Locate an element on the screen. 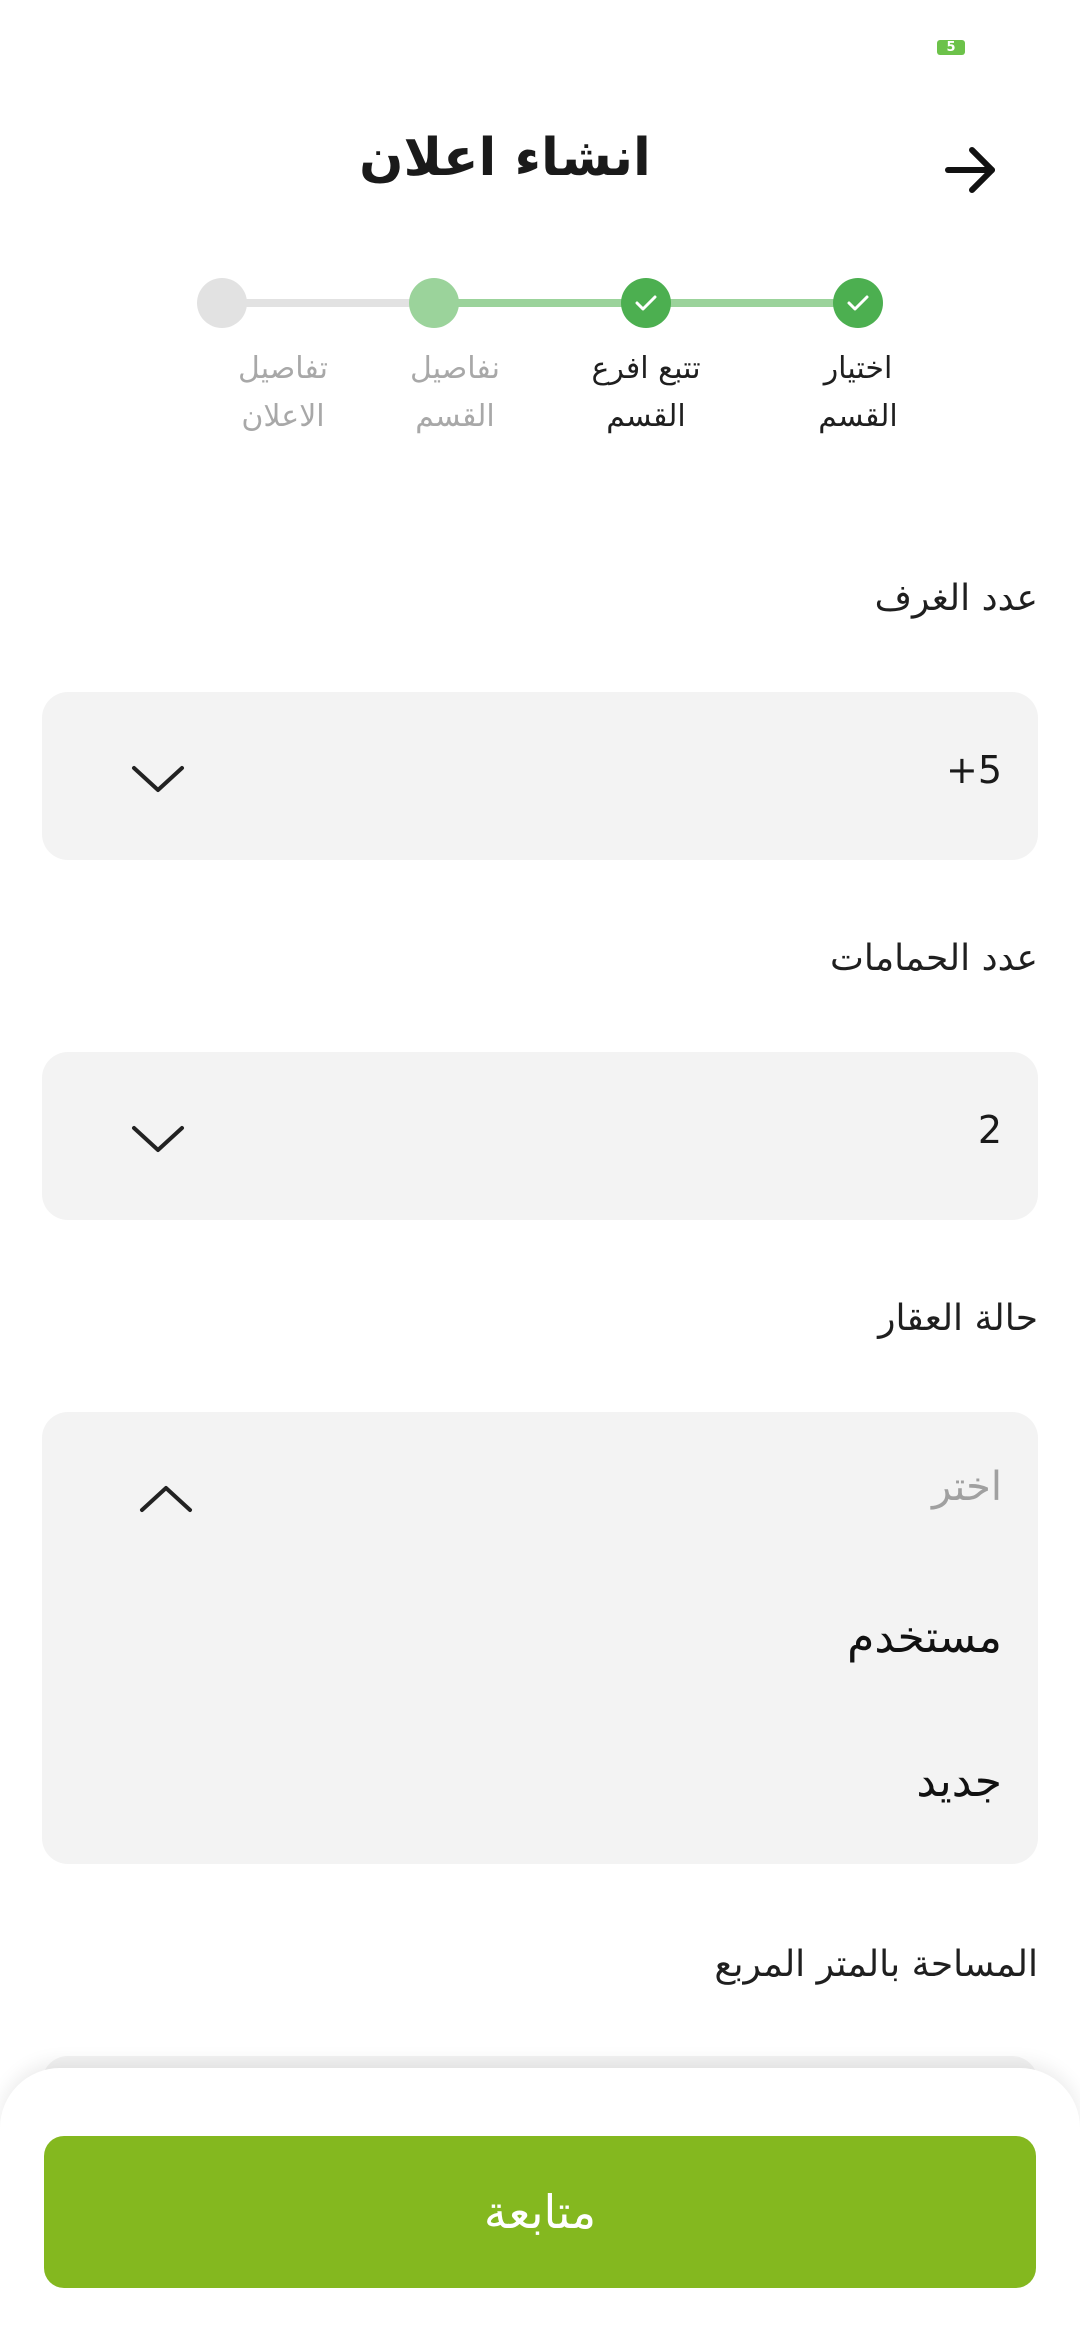 The image size is (1080, 2340). step-4-label: تفاصيل الاعلان is located at coordinates (283, 392).